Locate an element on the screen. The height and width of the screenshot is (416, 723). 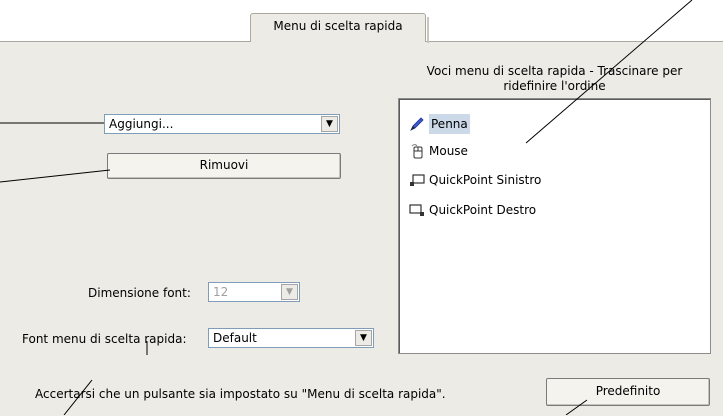
list-item-mouse: Mouse is located at coordinates (438, 151).